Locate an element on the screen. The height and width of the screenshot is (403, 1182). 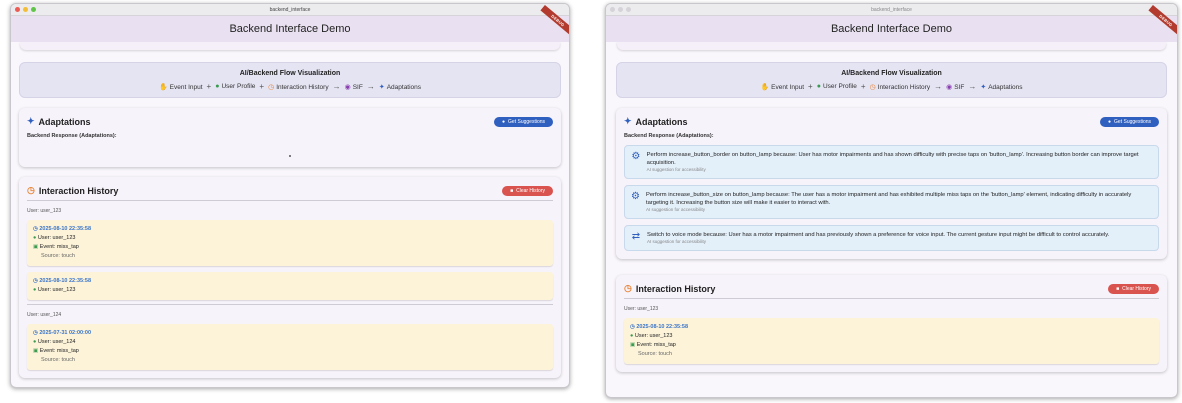
user-group-label: User: user_124 is located at coordinates (44, 315).